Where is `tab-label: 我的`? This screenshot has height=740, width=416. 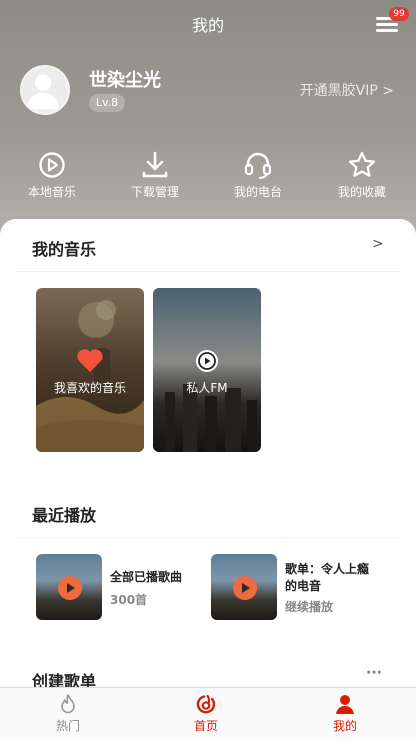
tab-label: 我的 is located at coordinates (344, 726).